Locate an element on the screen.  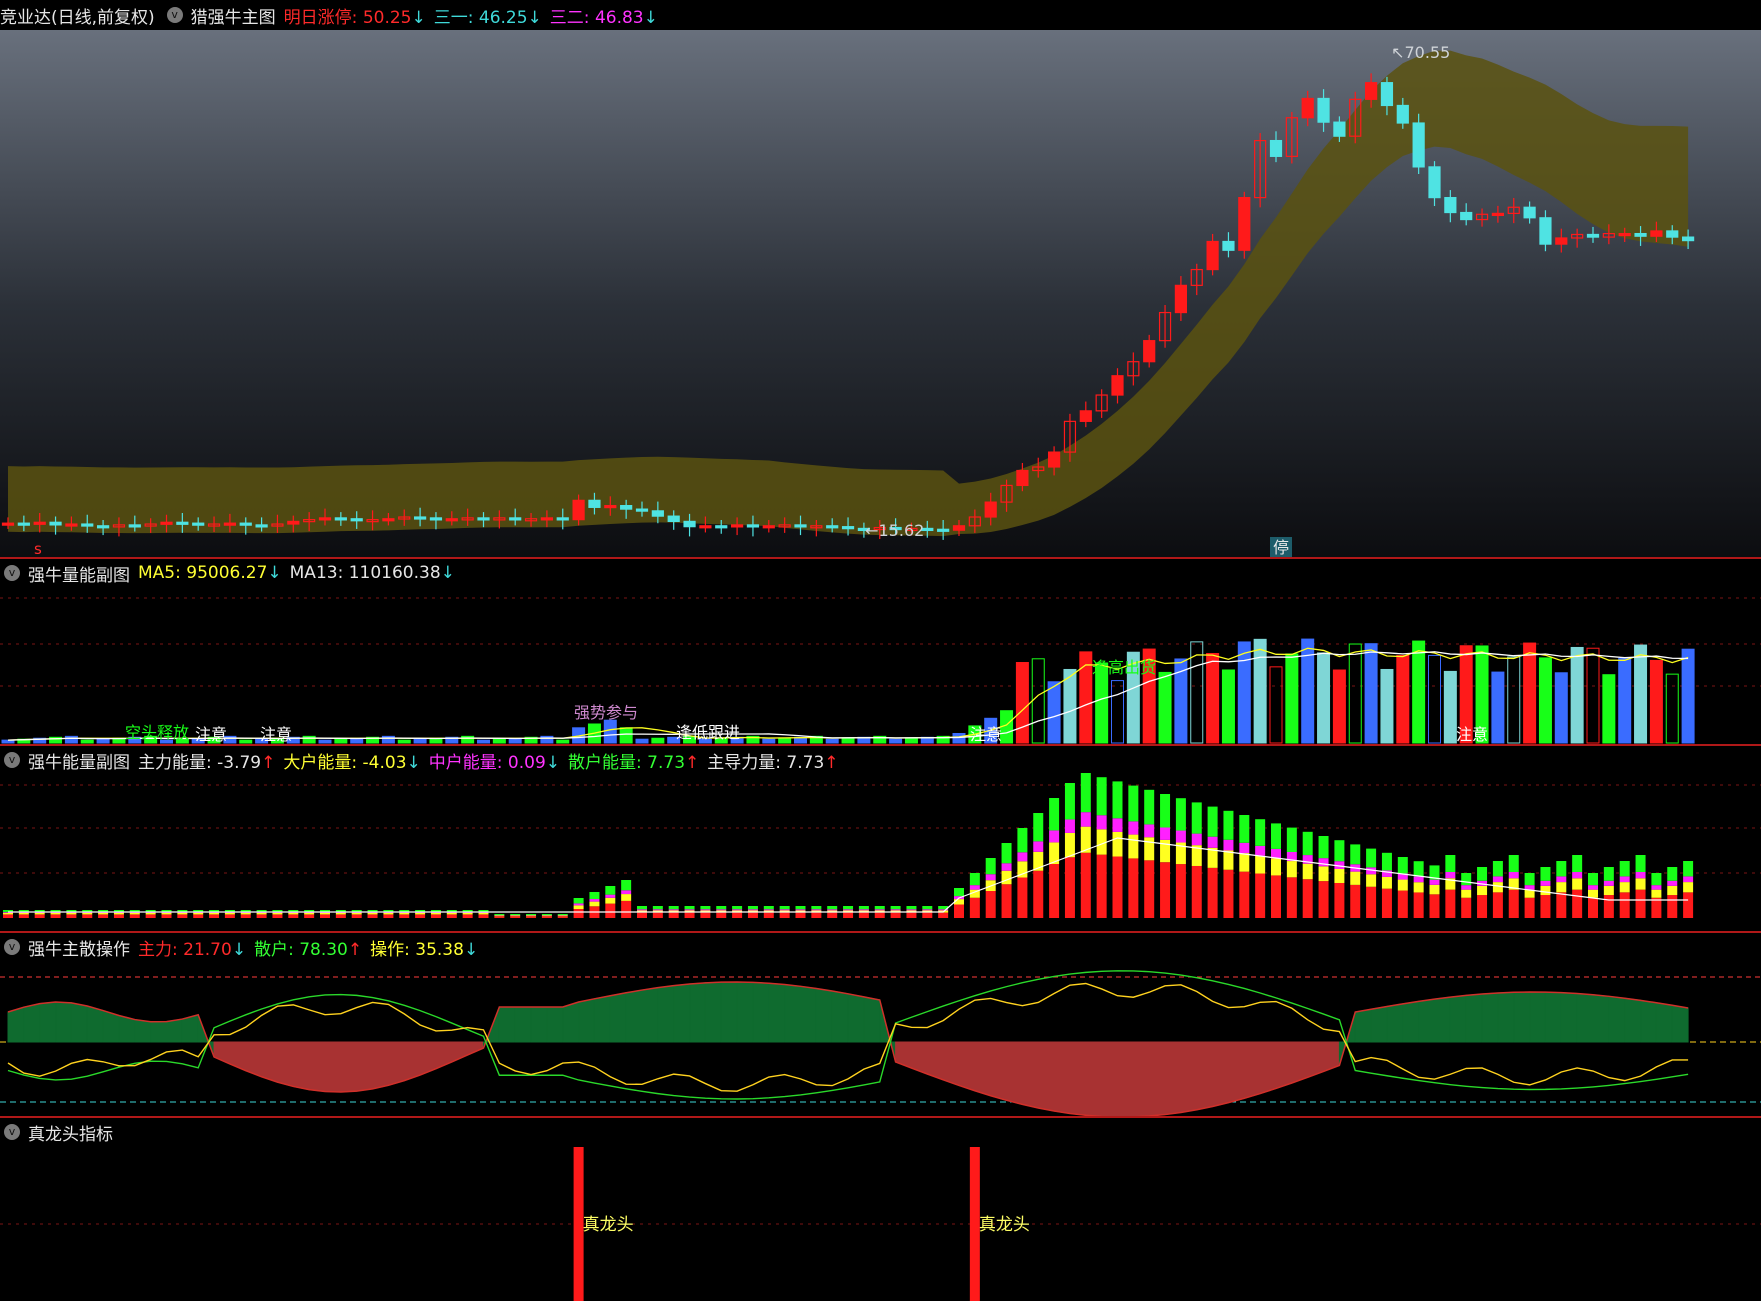
dragon-title: 真龙头指标 is located at coordinates (70, 1132).